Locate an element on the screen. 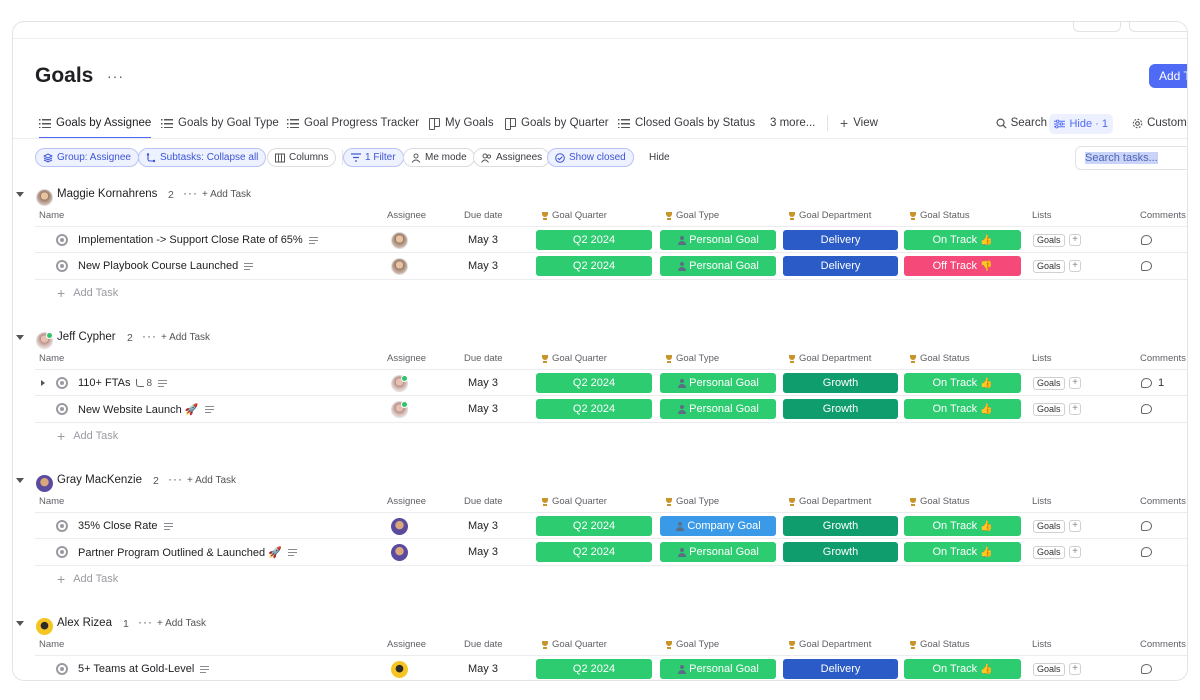 The image size is (1200, 700). task-name: New Playbook Course Launched is located at coordinates (158, 266).